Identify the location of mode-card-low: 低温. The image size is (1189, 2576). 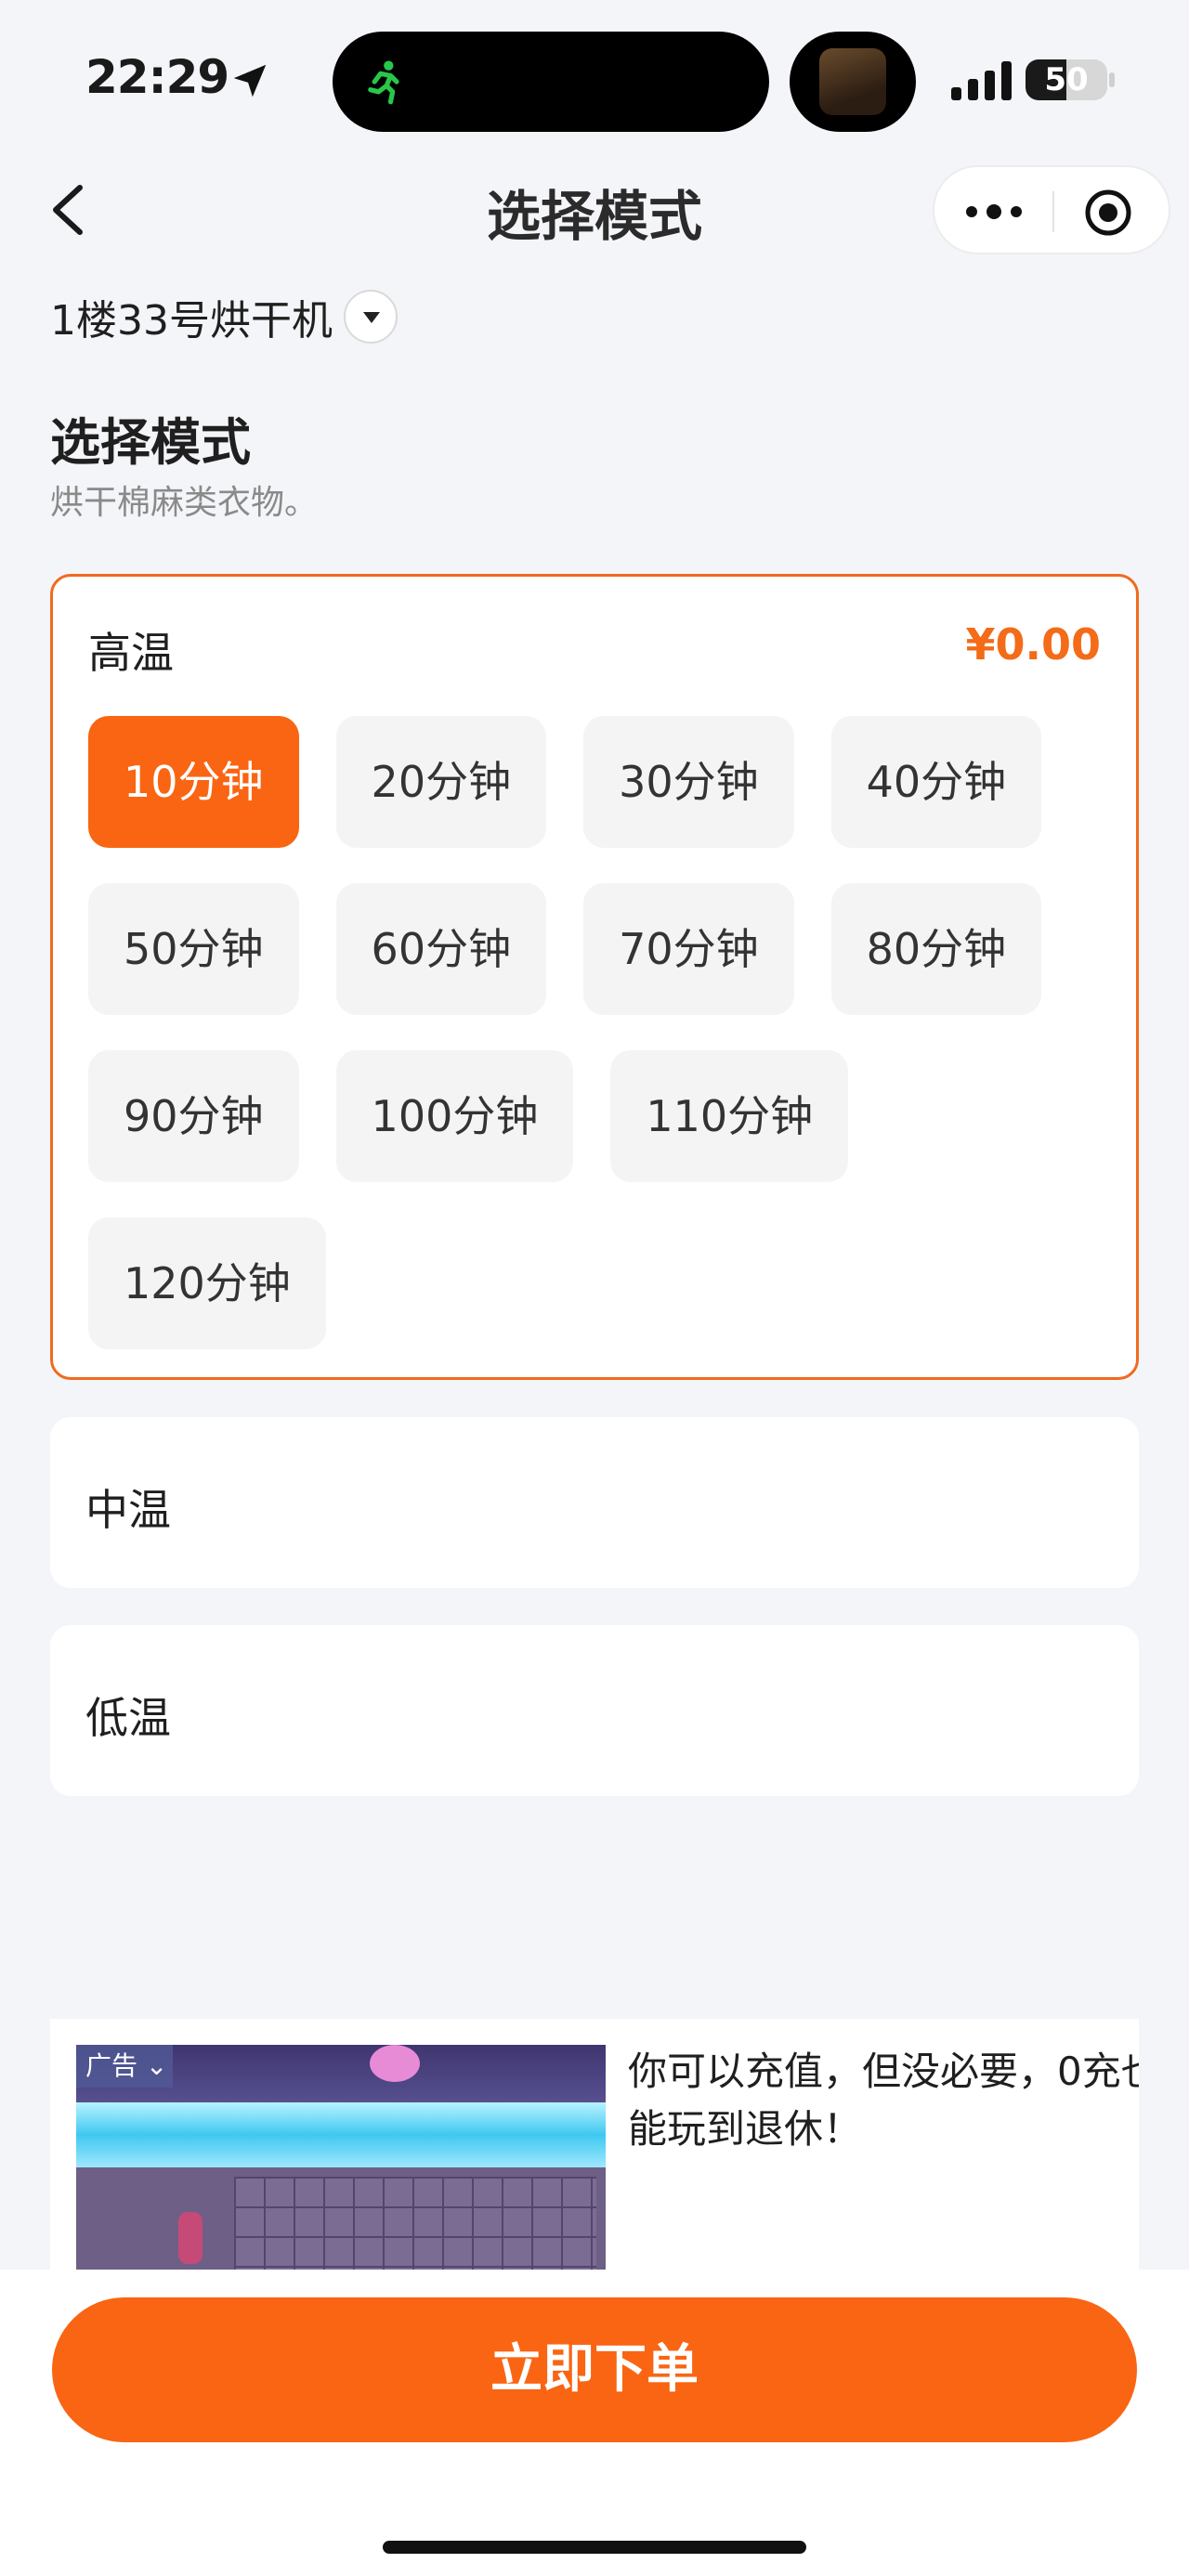
(594, 1710).